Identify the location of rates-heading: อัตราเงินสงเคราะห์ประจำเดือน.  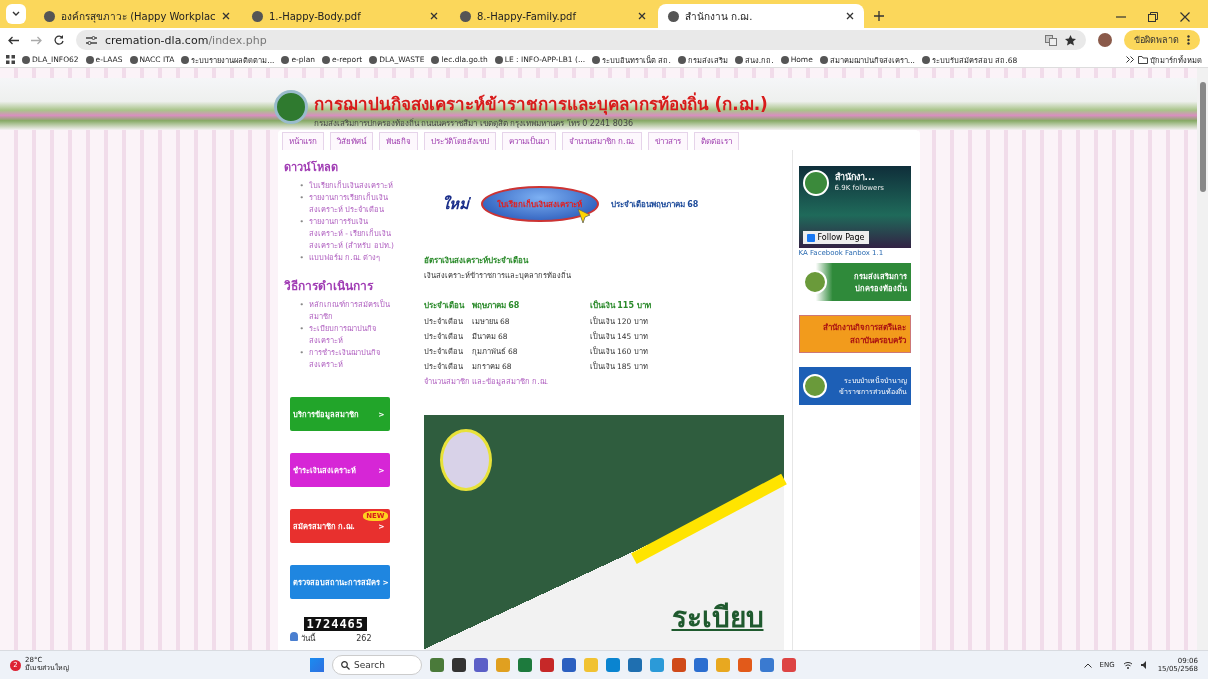
(476, 260).